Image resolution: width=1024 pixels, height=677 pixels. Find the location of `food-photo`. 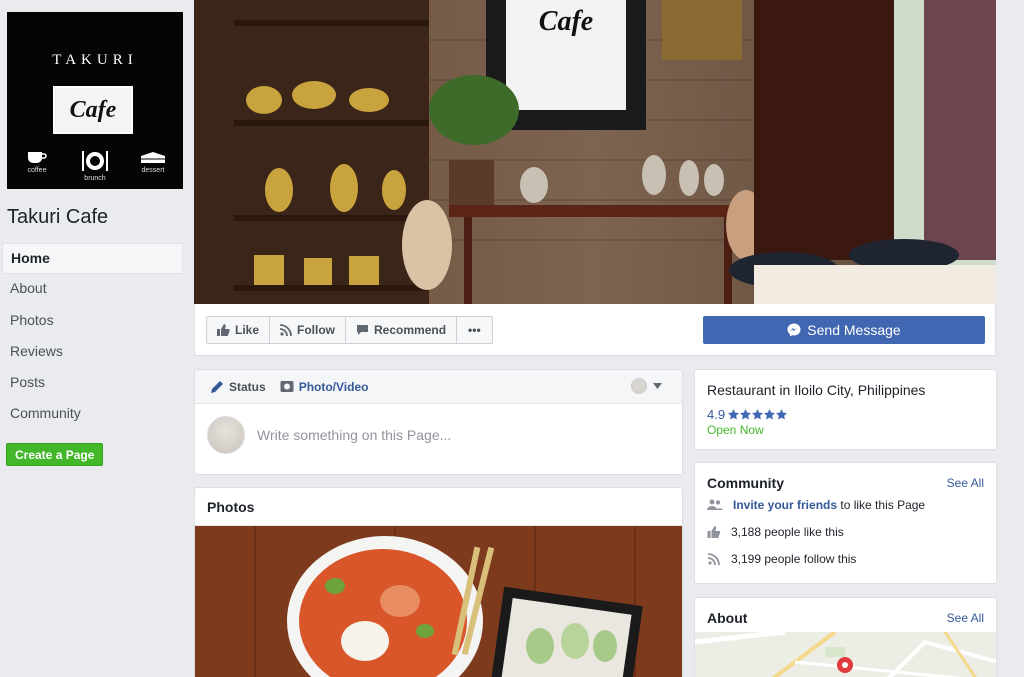

food-photo is located at coordinates (438, 601).